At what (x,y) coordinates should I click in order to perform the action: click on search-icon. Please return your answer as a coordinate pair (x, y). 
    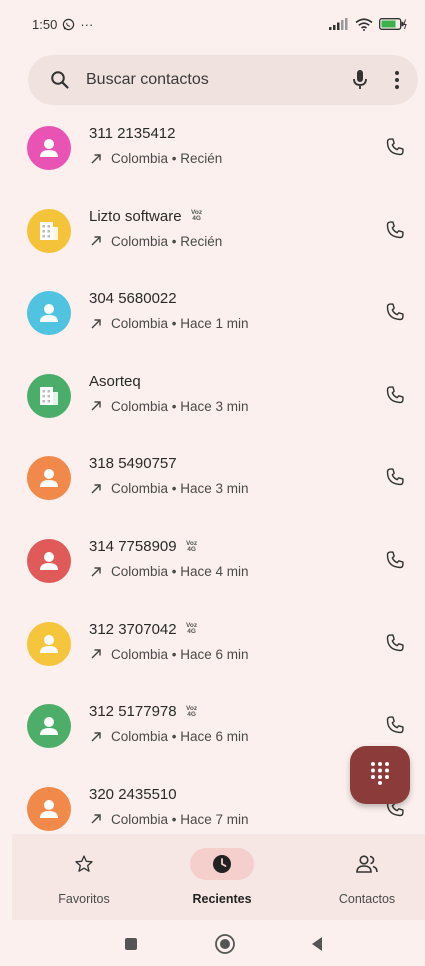
    Looking at the image, I should click on (60, 80).